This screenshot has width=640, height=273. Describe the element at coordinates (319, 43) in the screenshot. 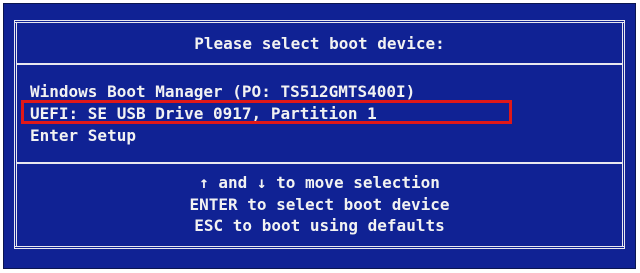

I see `dialog-title: Please select boot device:` at that location.